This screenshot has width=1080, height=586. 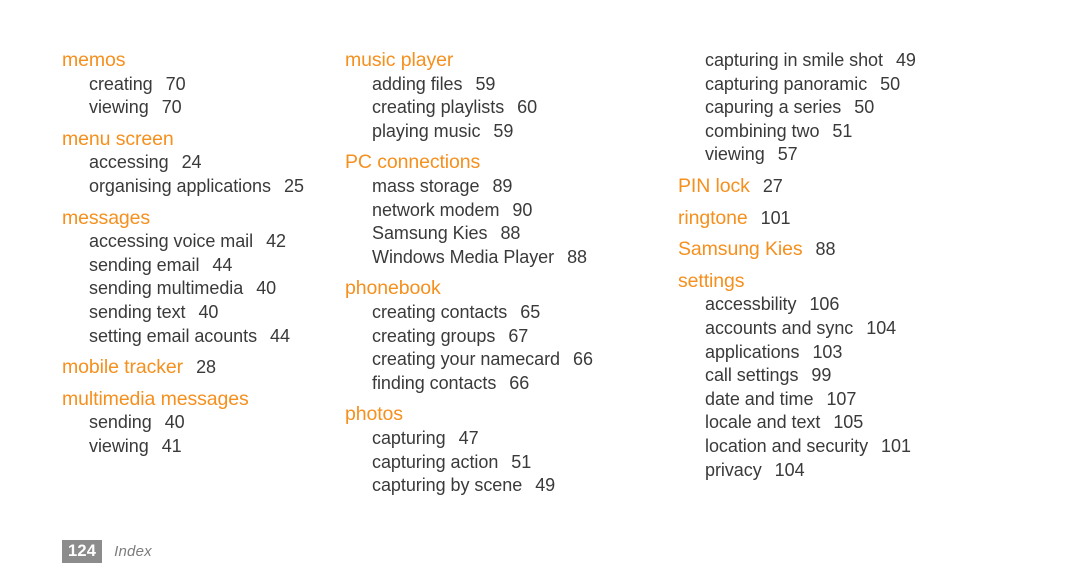 I want to click on index-heading: multimedia messages, so click(x=198, y=400).